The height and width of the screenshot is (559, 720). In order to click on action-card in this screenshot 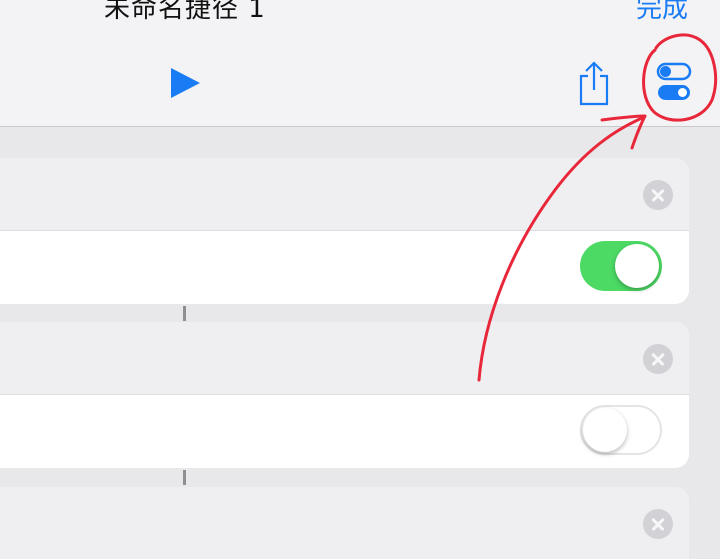, I will do `click(344, 523)`.